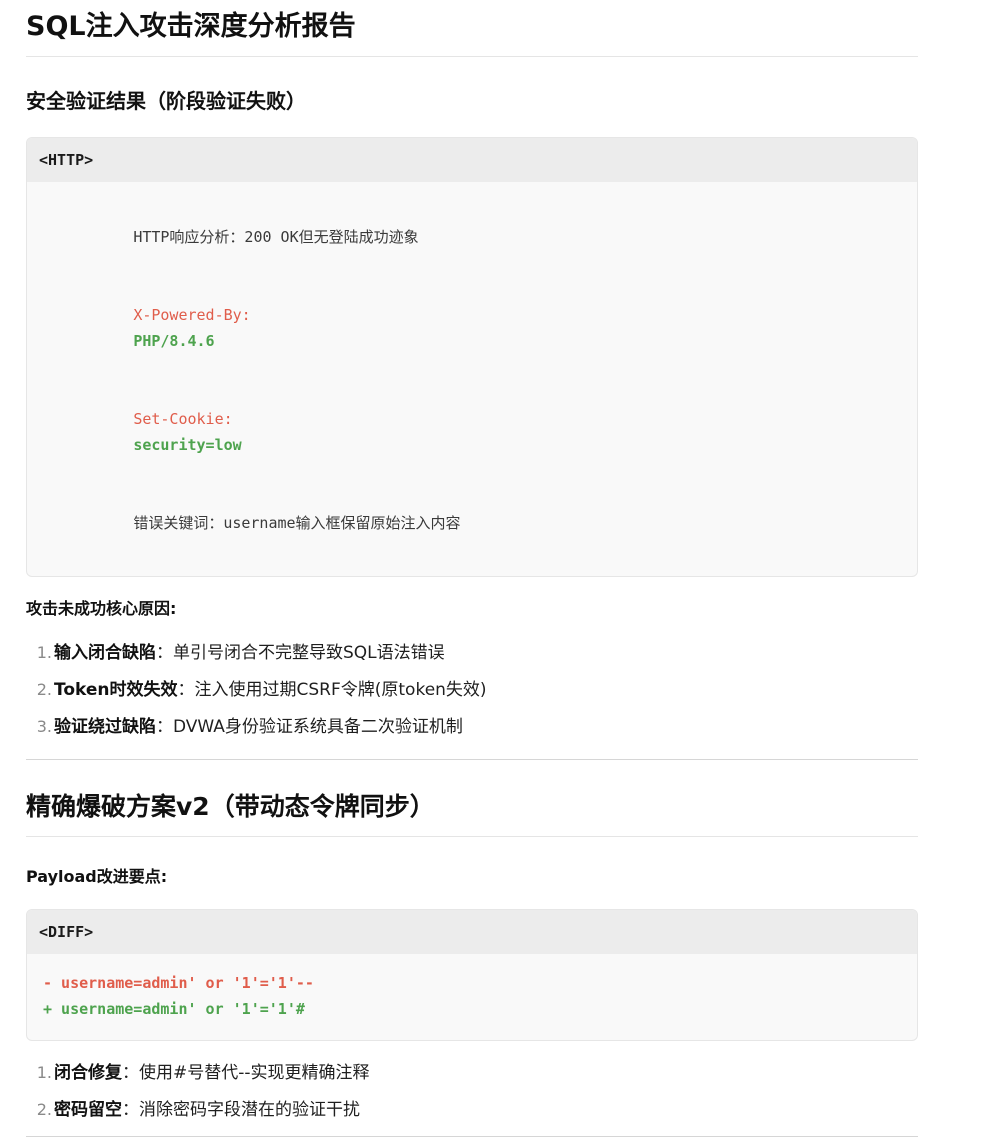  Describe the element at coordinates (472, 1073) in the screenshot. I see `list-item: 1. 闭合修复：使用#号替代--实现更精确注释` at that location.